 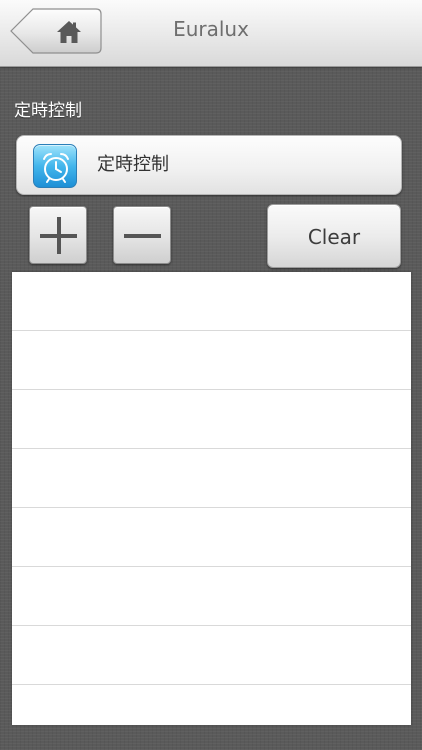 What do you see at coordinates (133, 164) in the screenshot?
I see `timer-control-label: 定時控制` at bounding box center [133, 164].